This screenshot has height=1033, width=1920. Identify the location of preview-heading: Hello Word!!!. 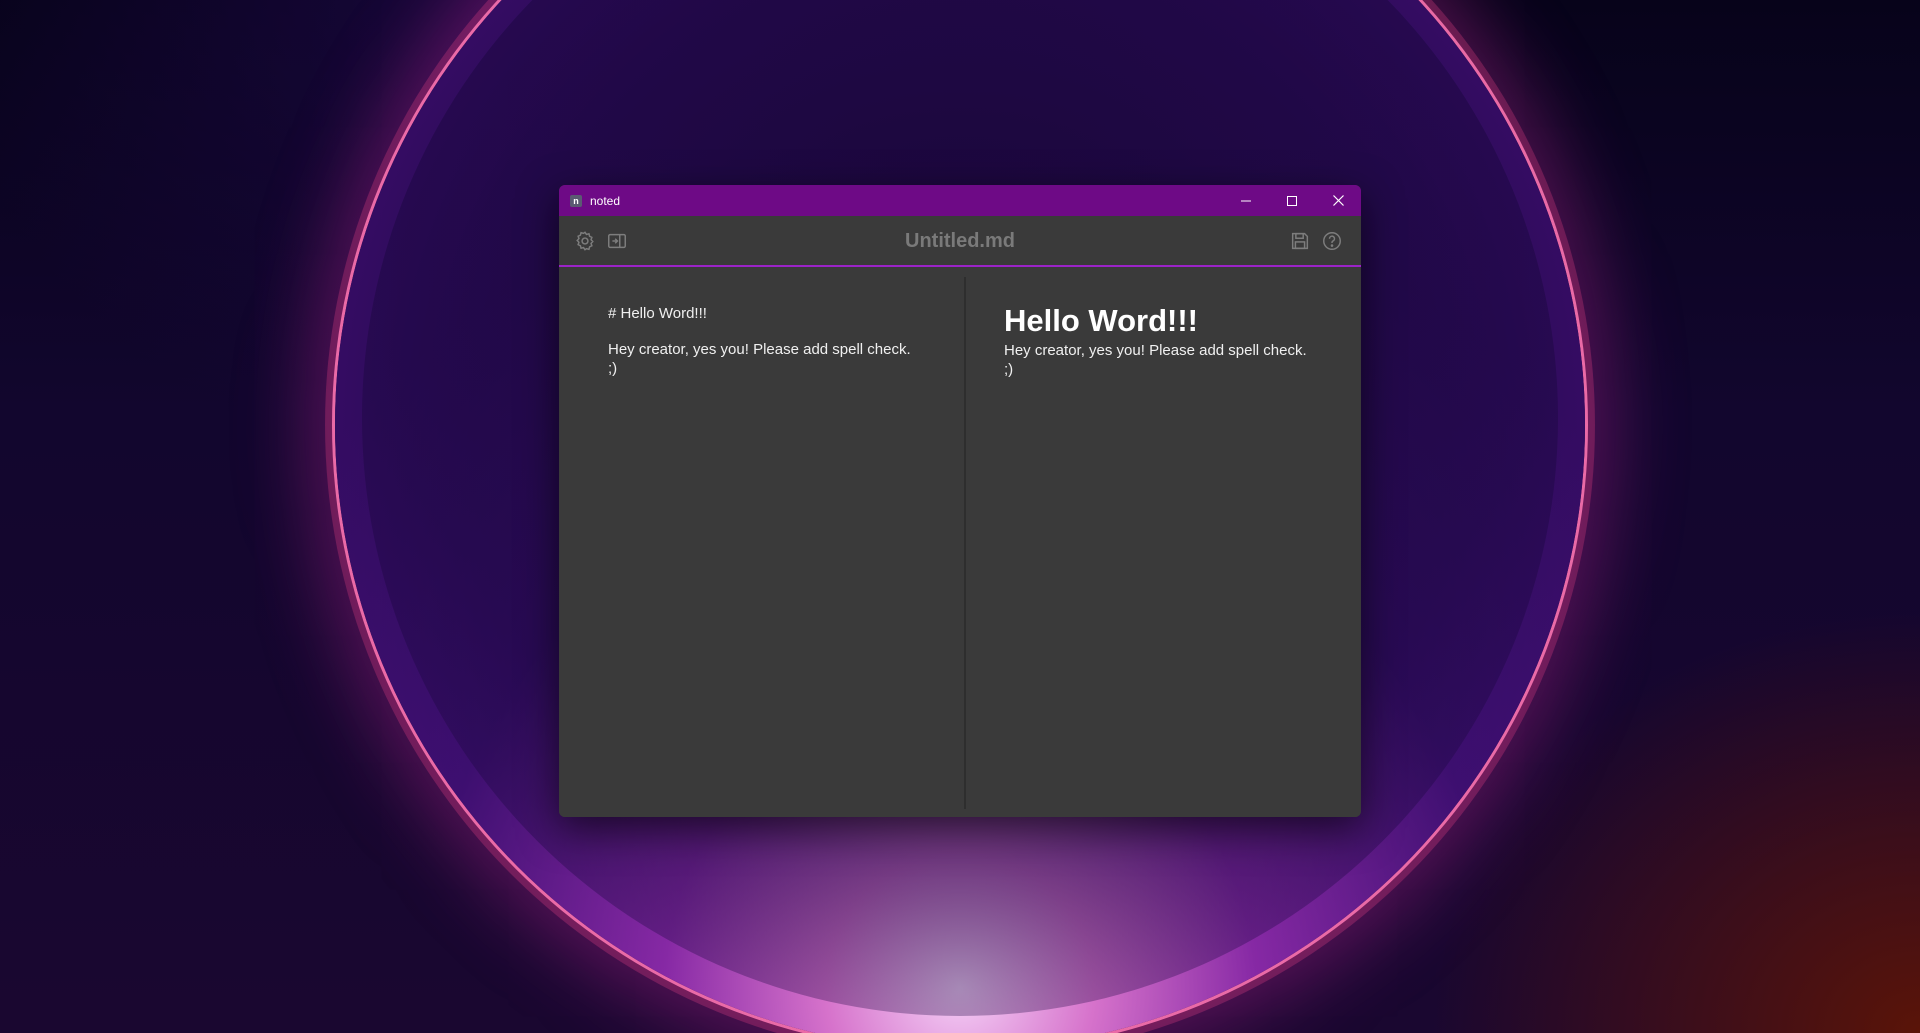
(1101, 320).